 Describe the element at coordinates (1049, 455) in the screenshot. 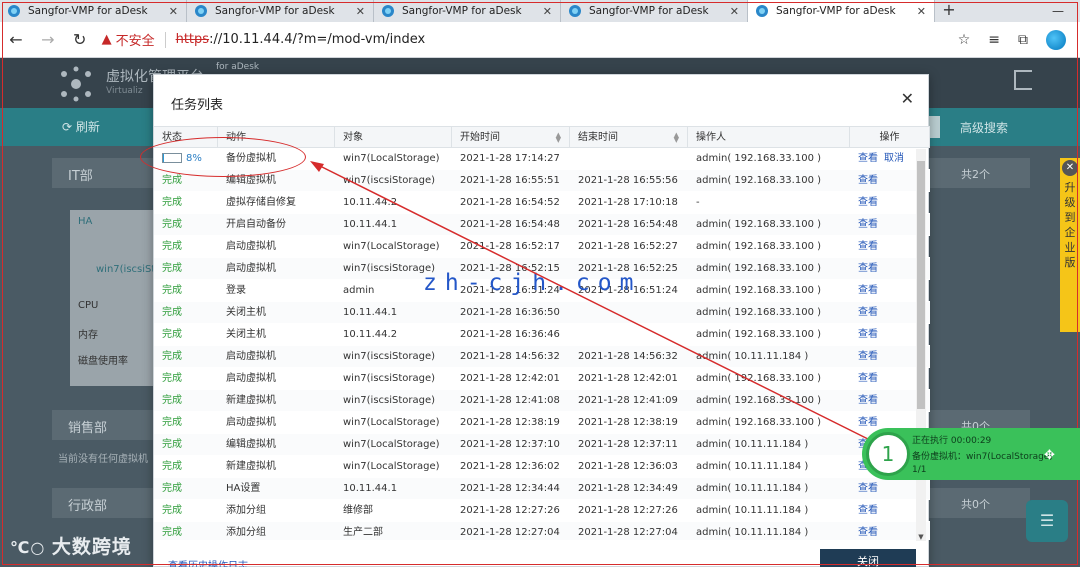

I see `move-icon: ✥` at that location.